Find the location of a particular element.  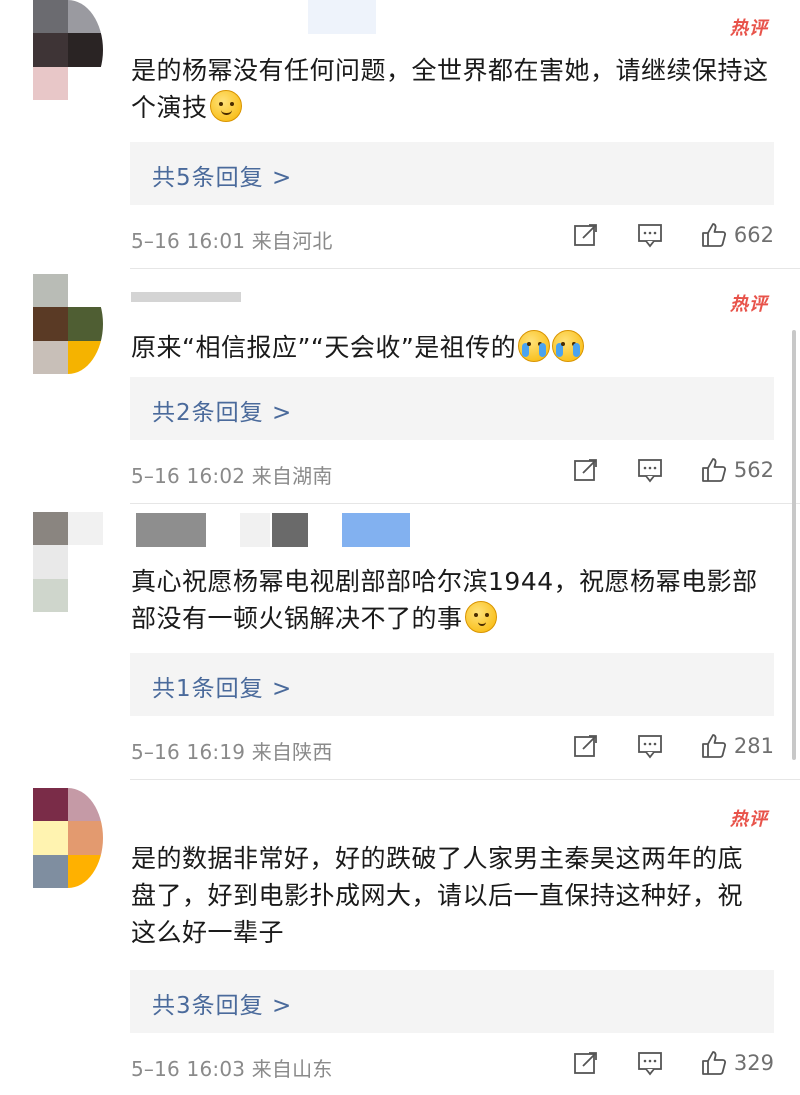

like-button: 662 is located at coordinates (737, 235).